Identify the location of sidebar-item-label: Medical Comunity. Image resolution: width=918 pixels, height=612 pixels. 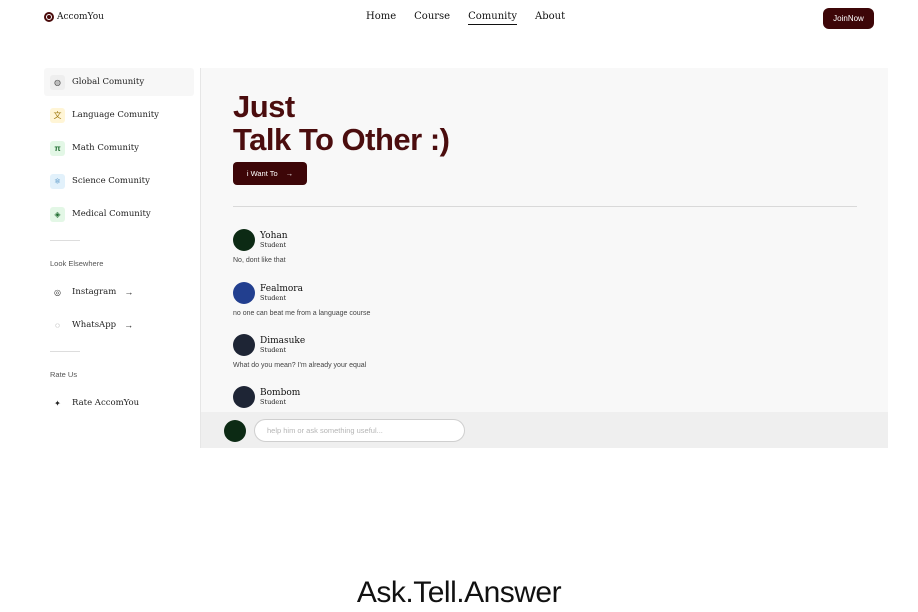
(111, 214).